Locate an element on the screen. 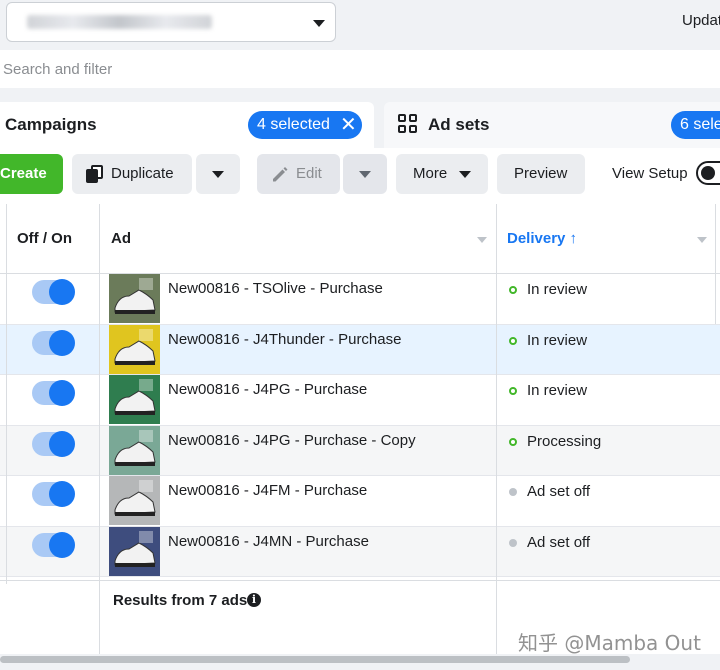 This screenshot has height=670, width=720. table-row: New00816 - J4FM - Purchase Ad set off is located at coordinates (360, 501).